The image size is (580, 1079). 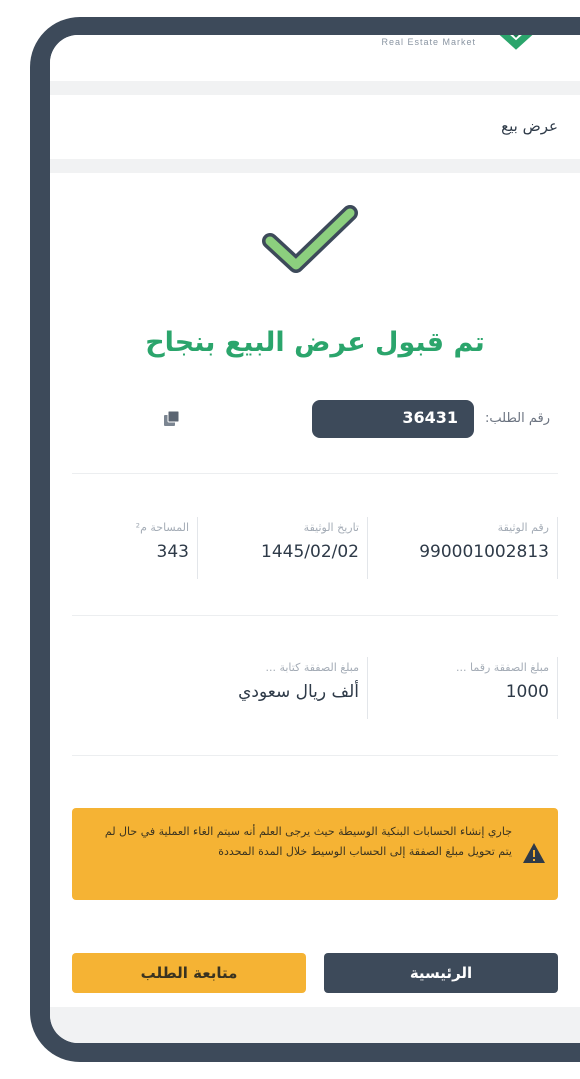 I want to click on bottom-bar, so click(x=315, y=1025).